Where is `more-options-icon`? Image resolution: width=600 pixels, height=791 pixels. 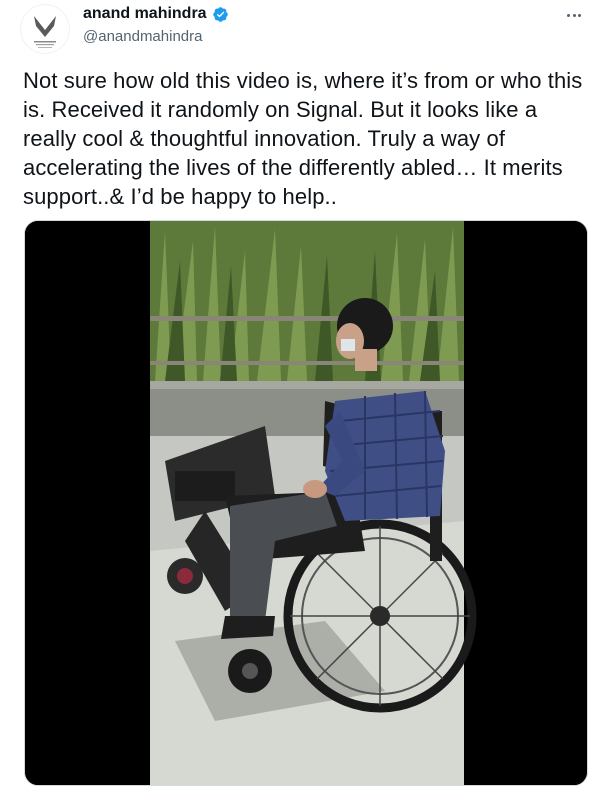
more-options-icon is located at coordinates (574, 15).